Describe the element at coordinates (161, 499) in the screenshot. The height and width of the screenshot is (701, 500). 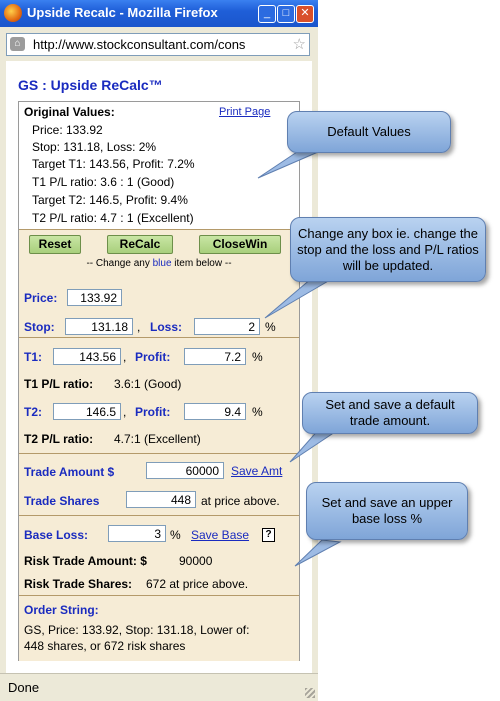
I see `trade-shares-input: 448` at that location.